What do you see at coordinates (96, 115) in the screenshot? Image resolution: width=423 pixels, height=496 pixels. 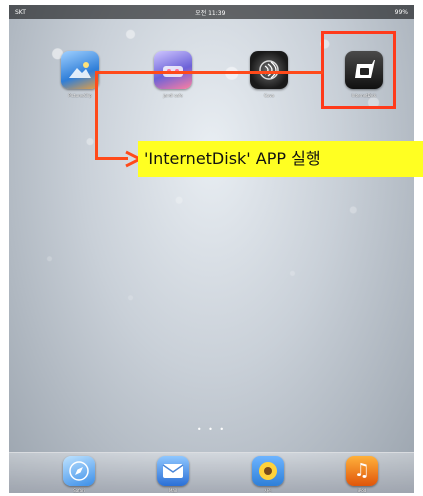 I see `arrow-line-vertical` at bounding box center [96, 115].